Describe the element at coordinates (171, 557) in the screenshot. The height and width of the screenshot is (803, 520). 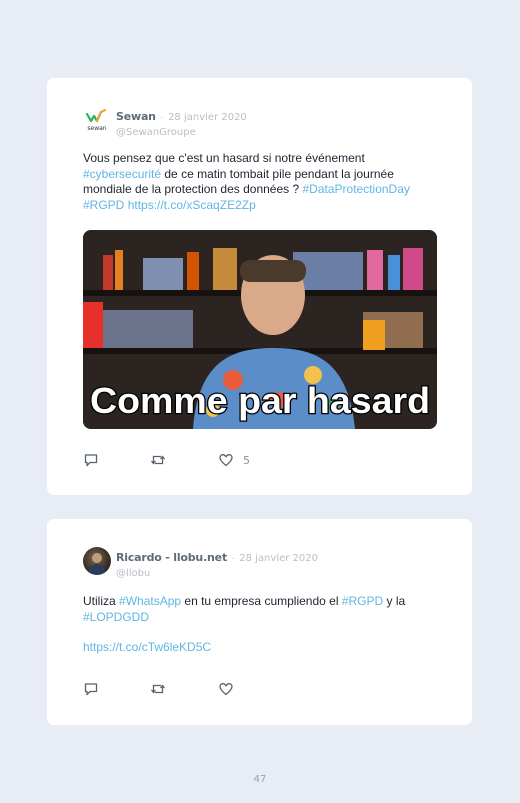
I see `author-name: Ricardo - llobu.net` at that location.